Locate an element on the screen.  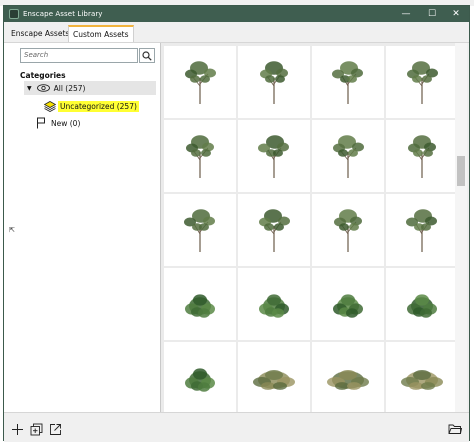
collapse-panel-button: ⇱ is located at coordinates (12, 230).